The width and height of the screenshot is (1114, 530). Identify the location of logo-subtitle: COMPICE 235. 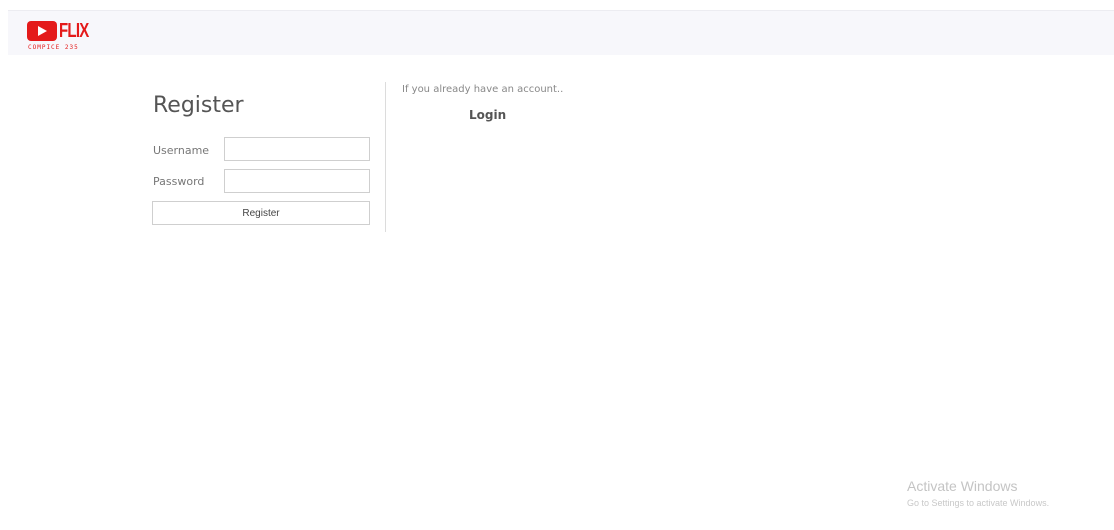
(53, 47).